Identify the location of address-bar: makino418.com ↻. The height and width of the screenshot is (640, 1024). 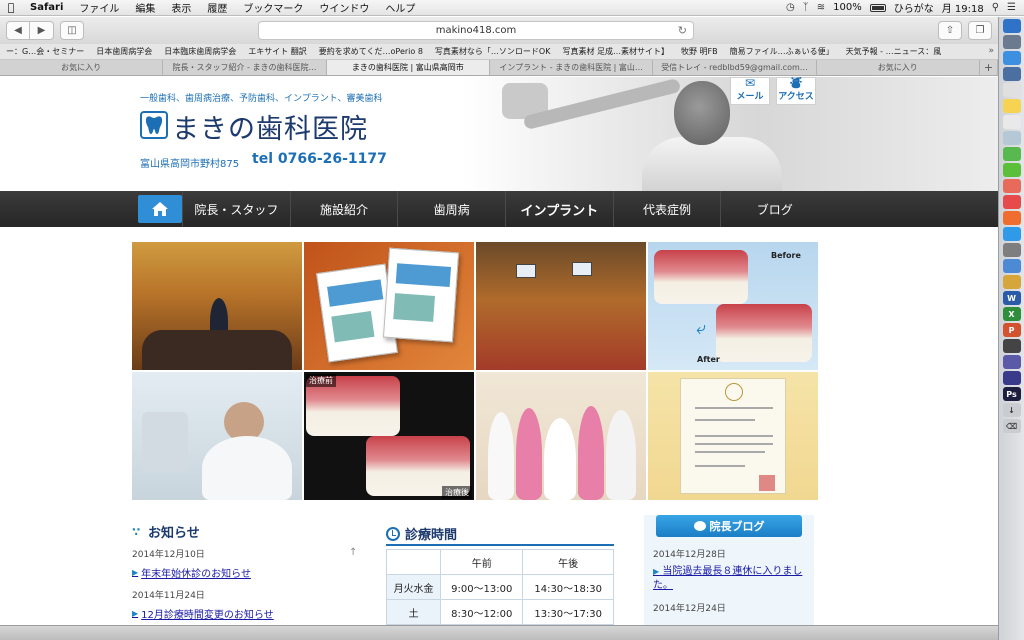
(476, 30).